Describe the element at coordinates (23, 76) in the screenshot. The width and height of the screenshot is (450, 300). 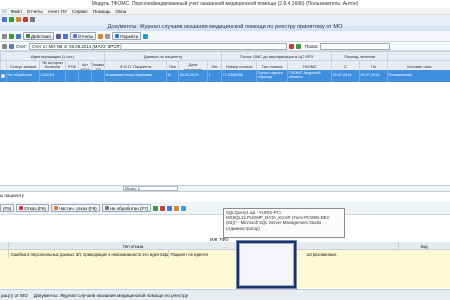
I see `cell-status: Не обработан` at that location.